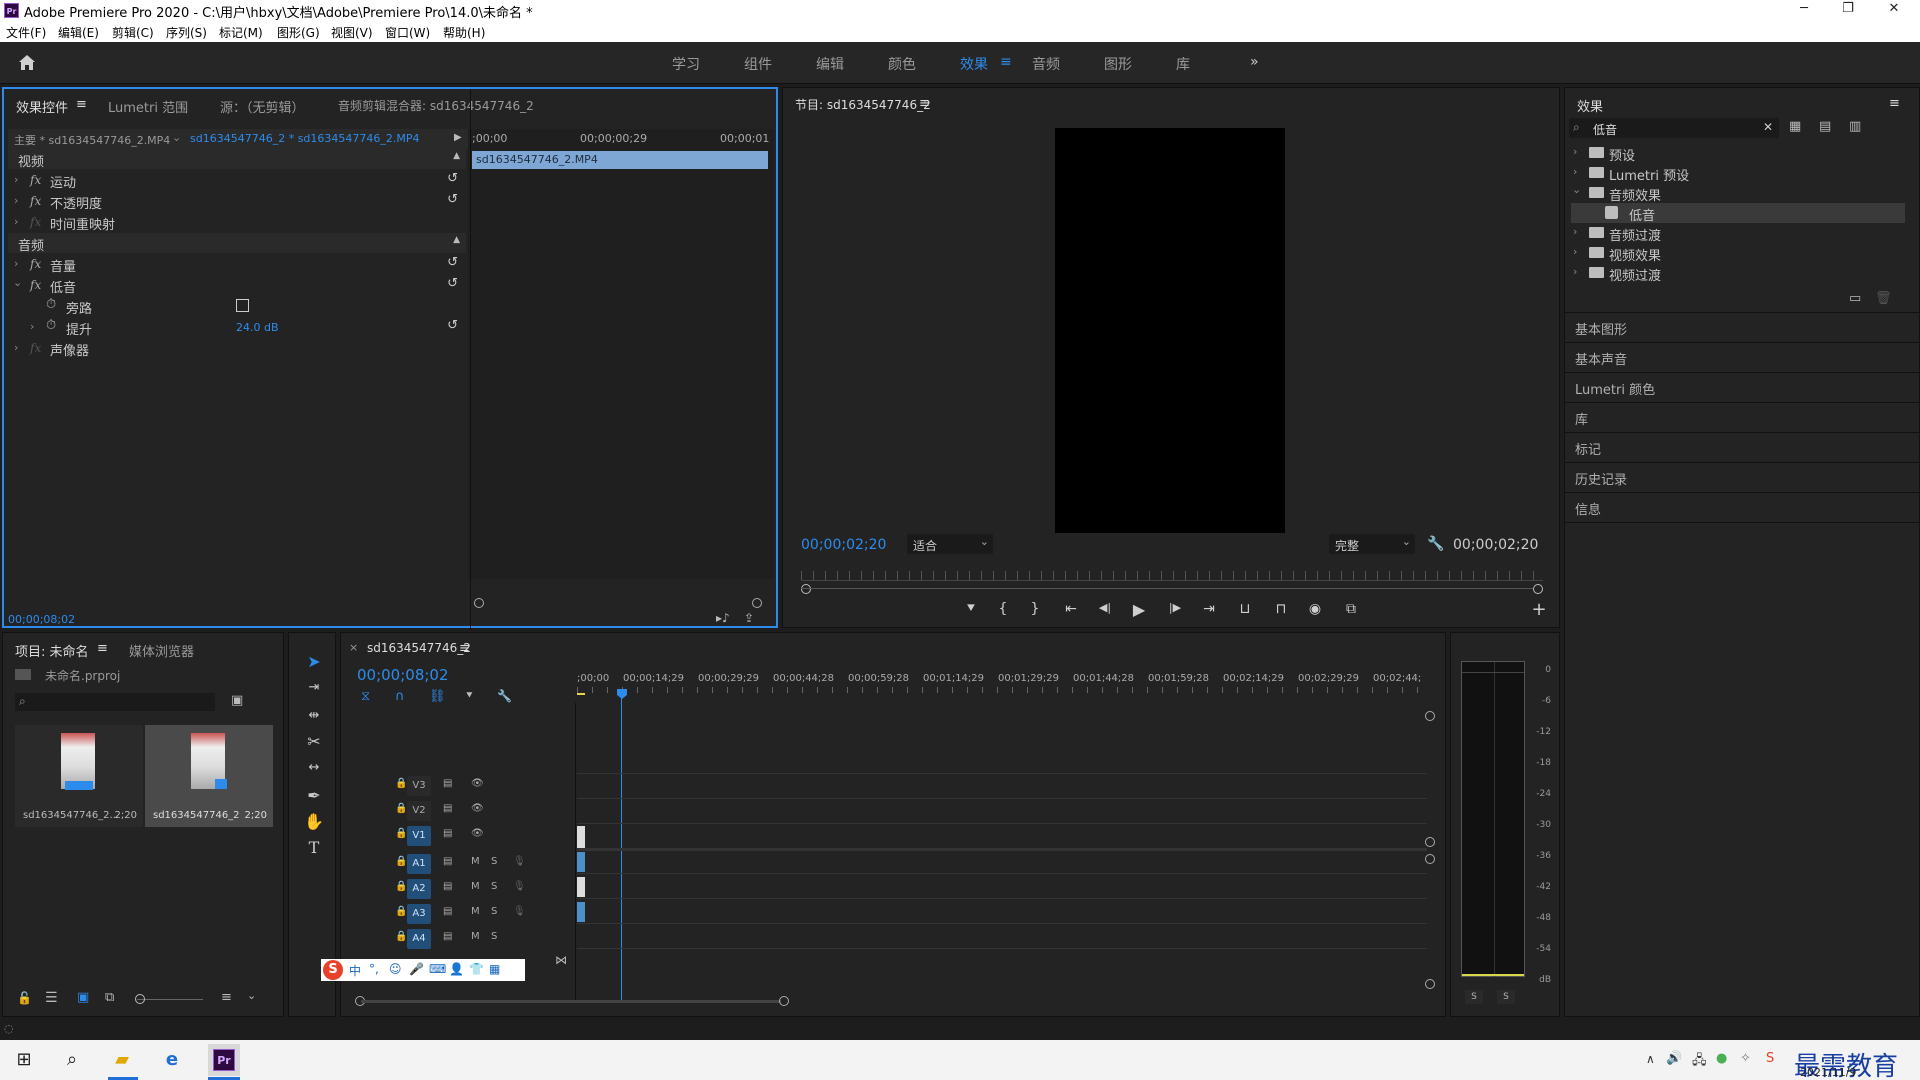 This screenshot has height=1080, width=1920. What do you see at coordinates (1175, 607) in the screenshot?
I see `step-forward-icon: |▶` at bounding box center [1175, 607].